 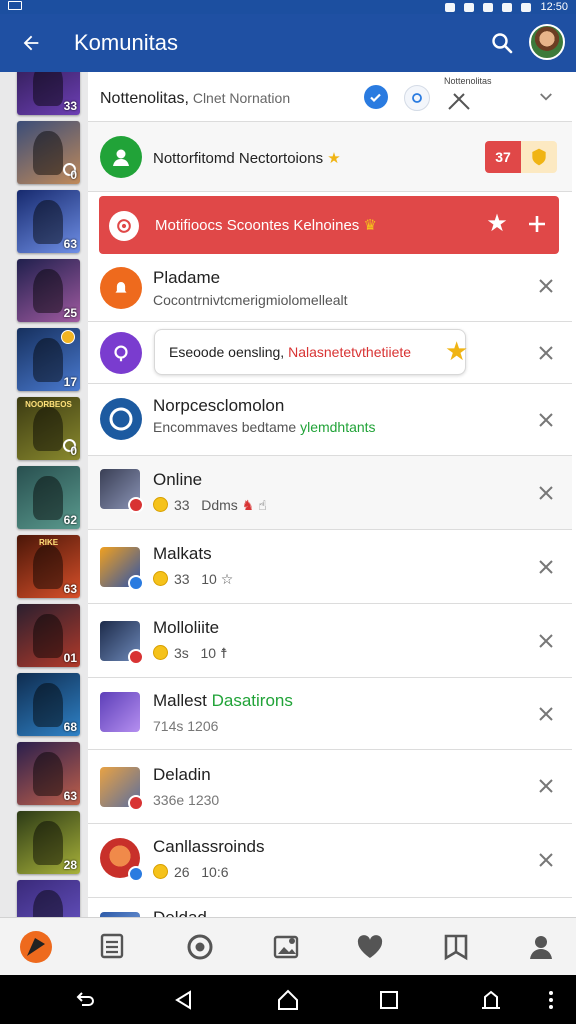 I want to click on list-item: Pladame Cocontrnivtcmerigmiolomellealt, so click(x=330, y=293).